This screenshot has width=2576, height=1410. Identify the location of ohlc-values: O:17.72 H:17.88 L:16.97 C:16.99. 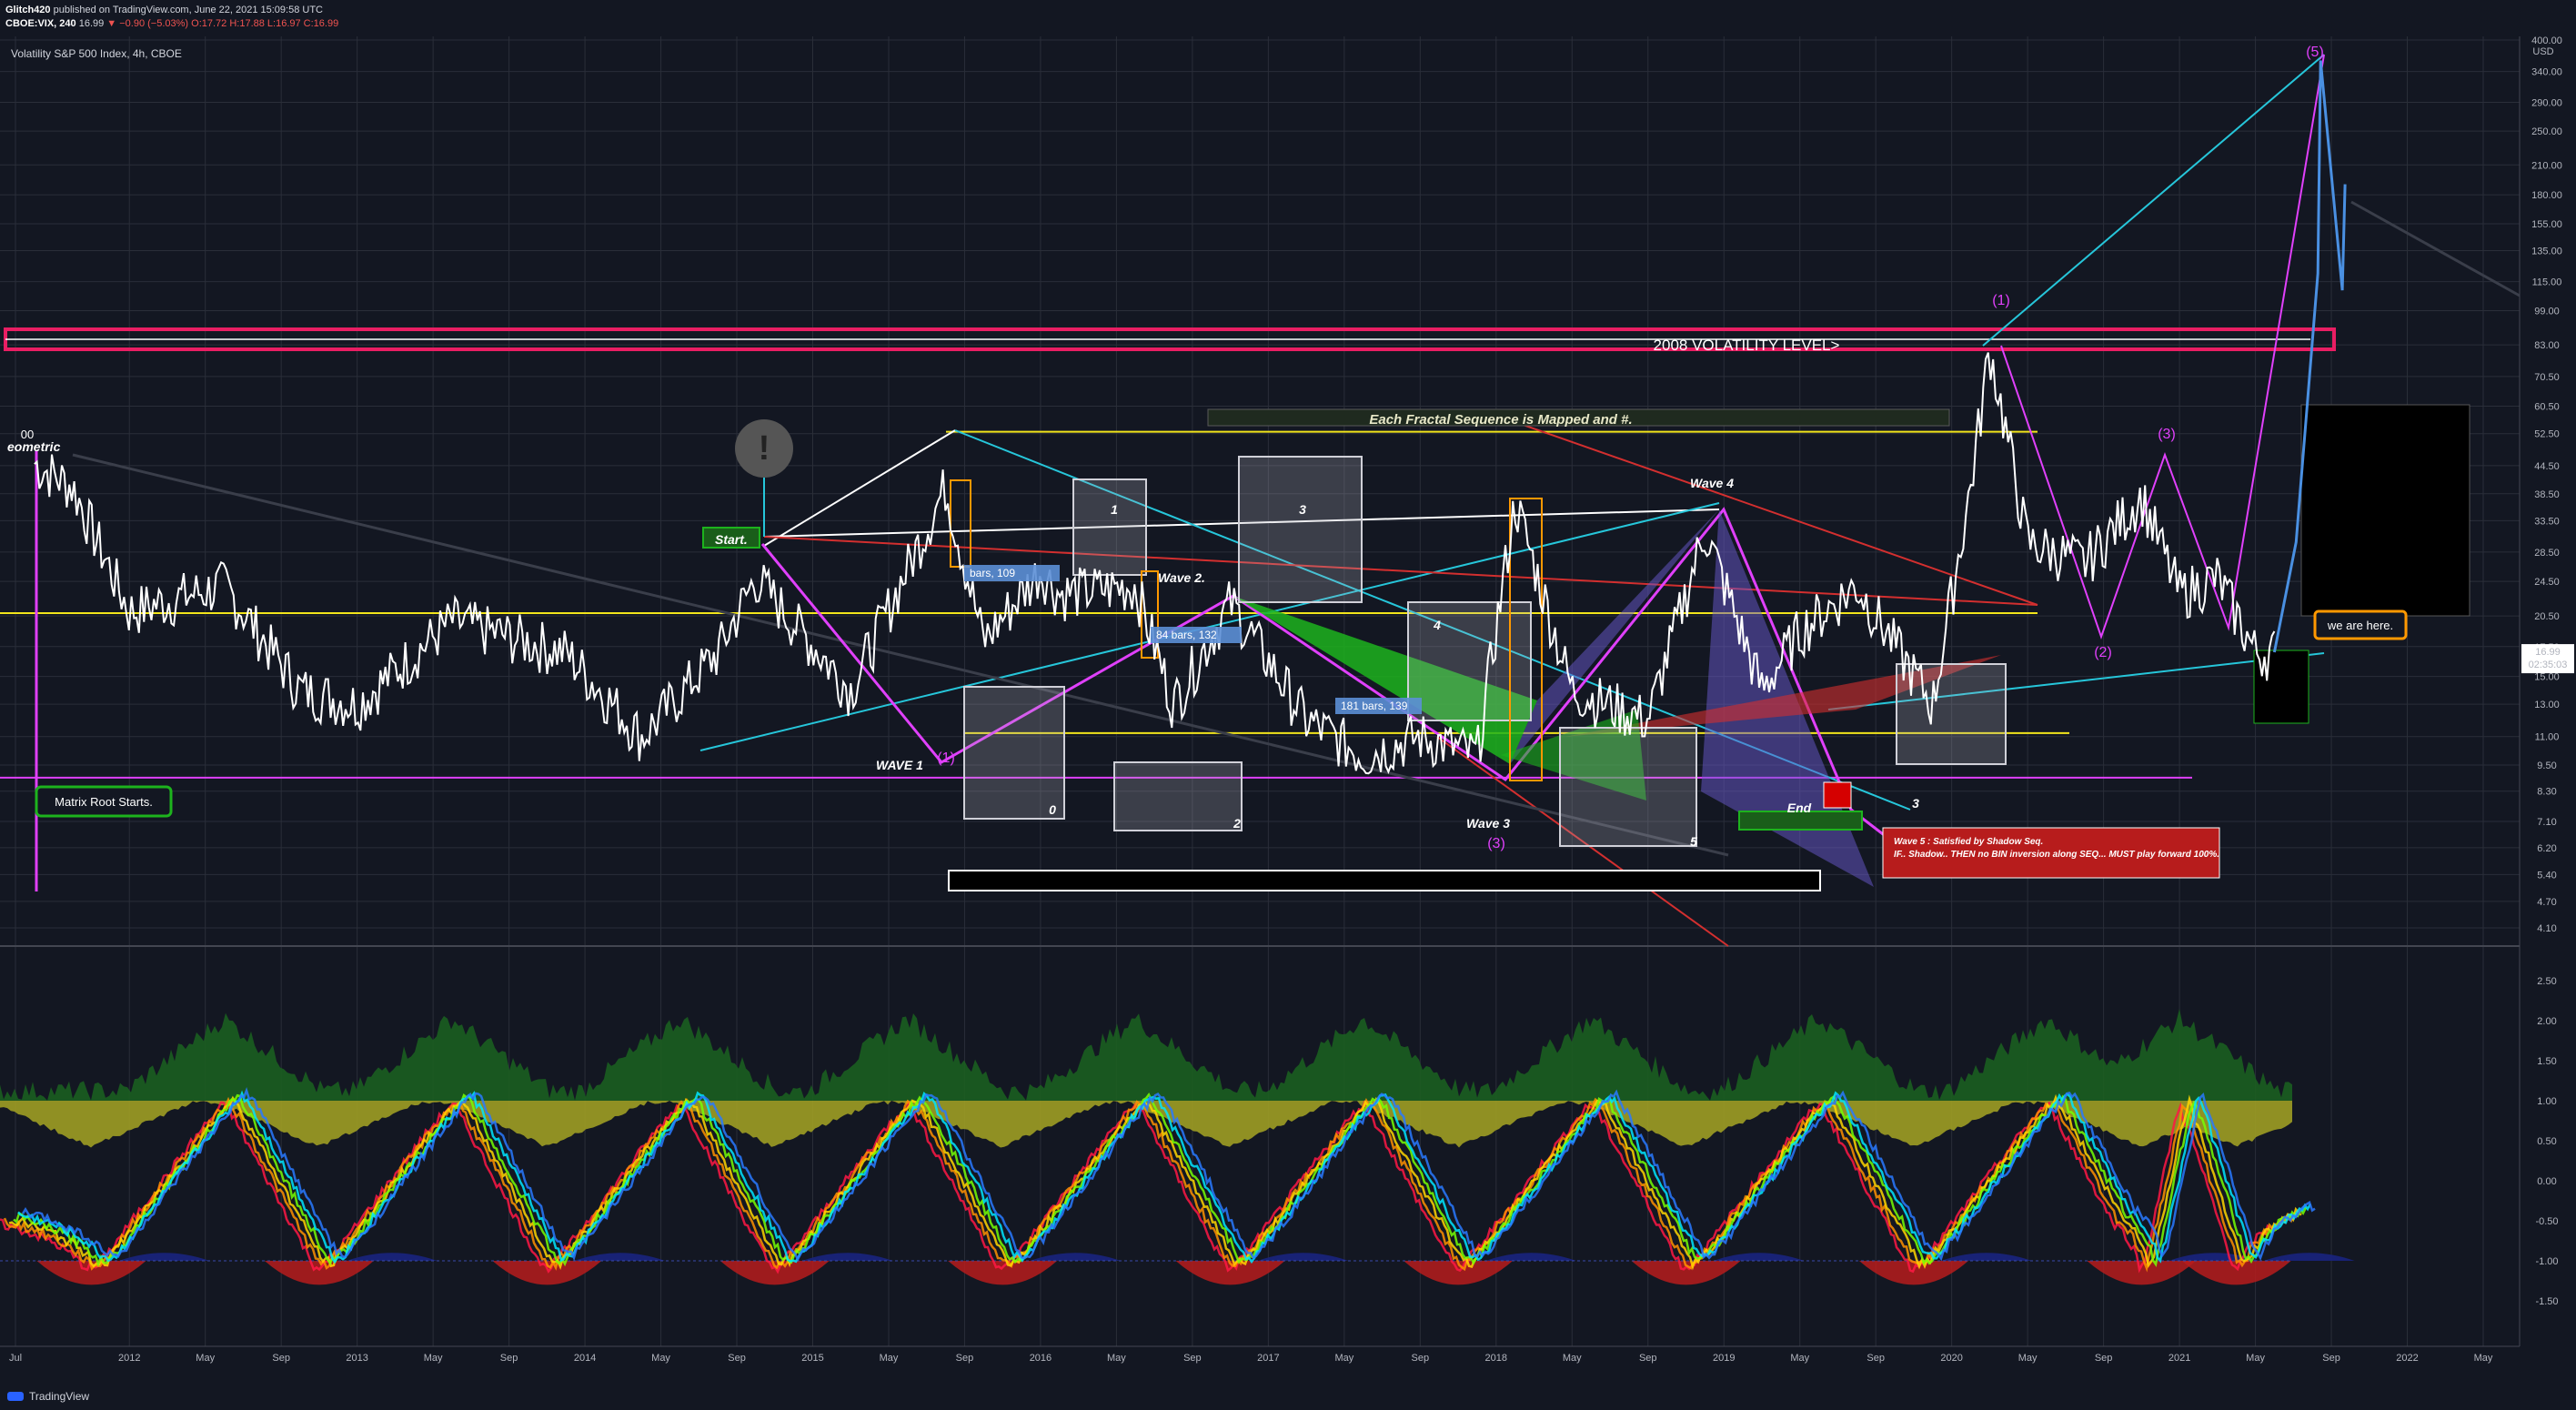
(265, 23).